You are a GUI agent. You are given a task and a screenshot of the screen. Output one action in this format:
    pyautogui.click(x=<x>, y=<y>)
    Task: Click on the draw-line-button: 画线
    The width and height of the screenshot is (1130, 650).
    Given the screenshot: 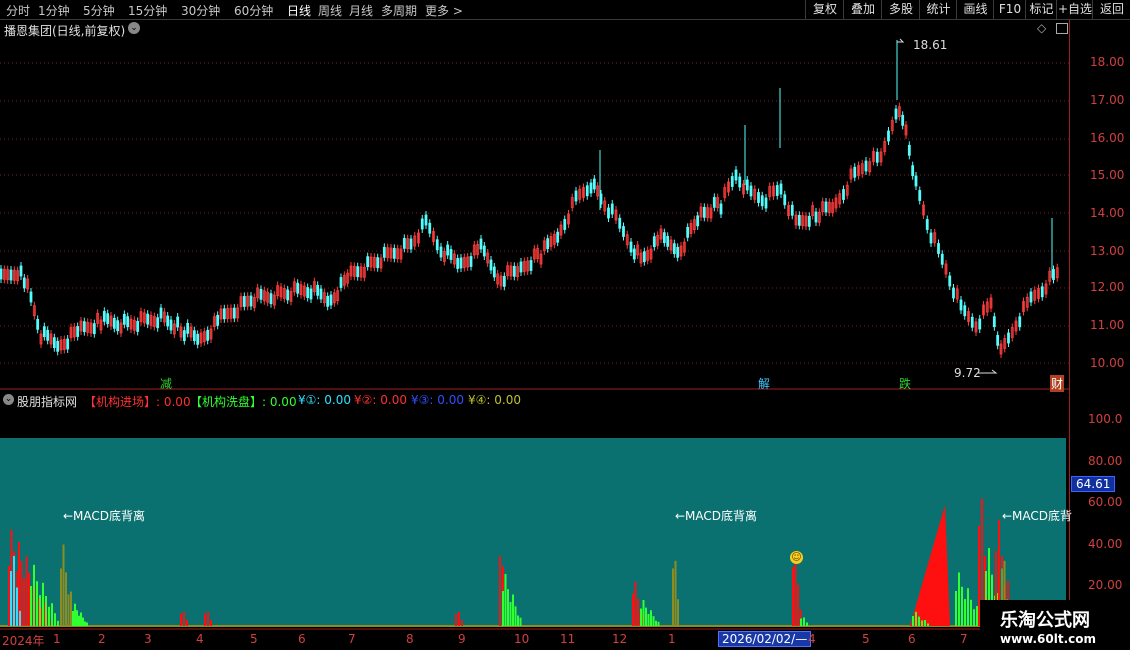 What is the action you would take?
    pyautogui.click(x=975, y=9)
    